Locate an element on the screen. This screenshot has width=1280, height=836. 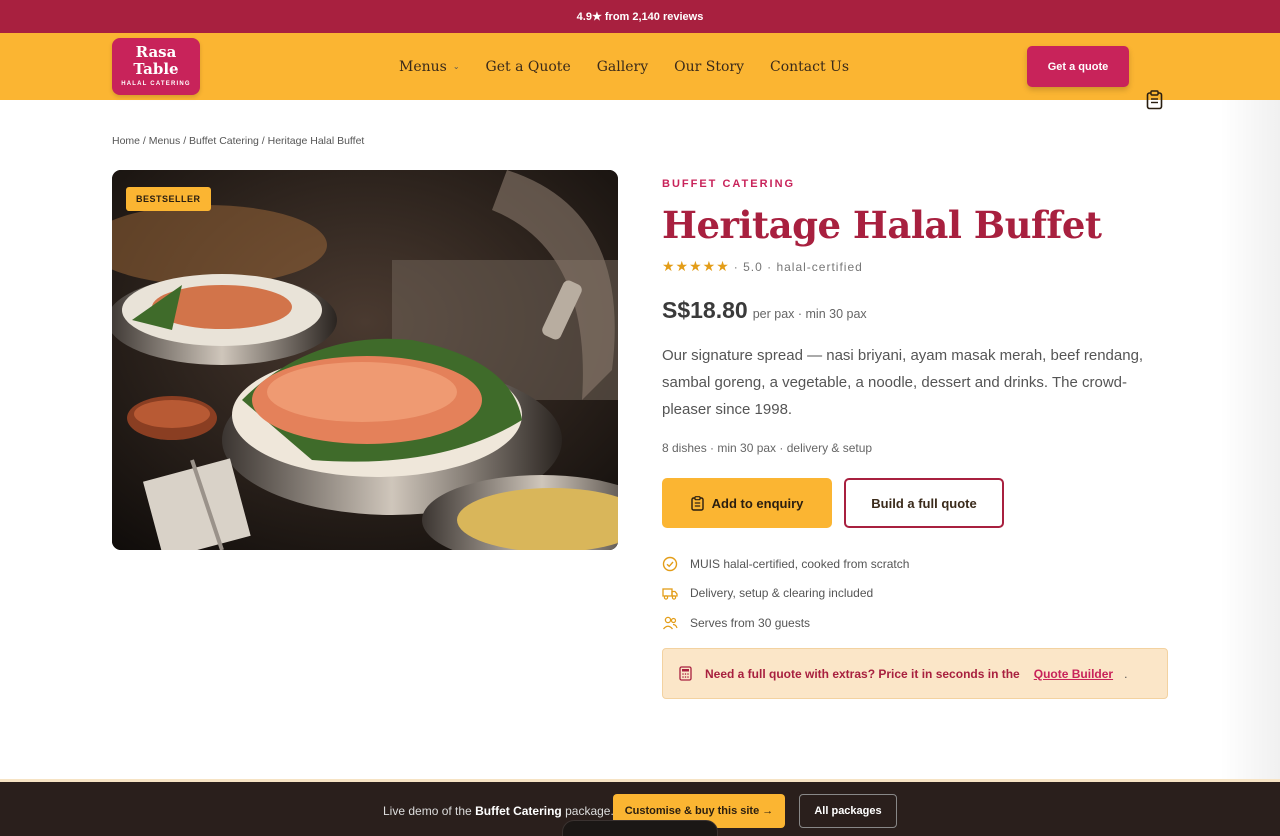
header-get-quote-button: Get a quote is located at coordinates (1078, 66).